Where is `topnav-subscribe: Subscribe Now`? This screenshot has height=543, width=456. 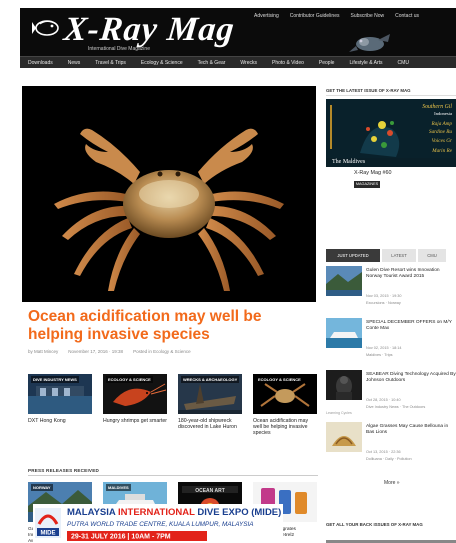 topnav-subscribe: Subscribe Now is located at coordinates (367, 16).